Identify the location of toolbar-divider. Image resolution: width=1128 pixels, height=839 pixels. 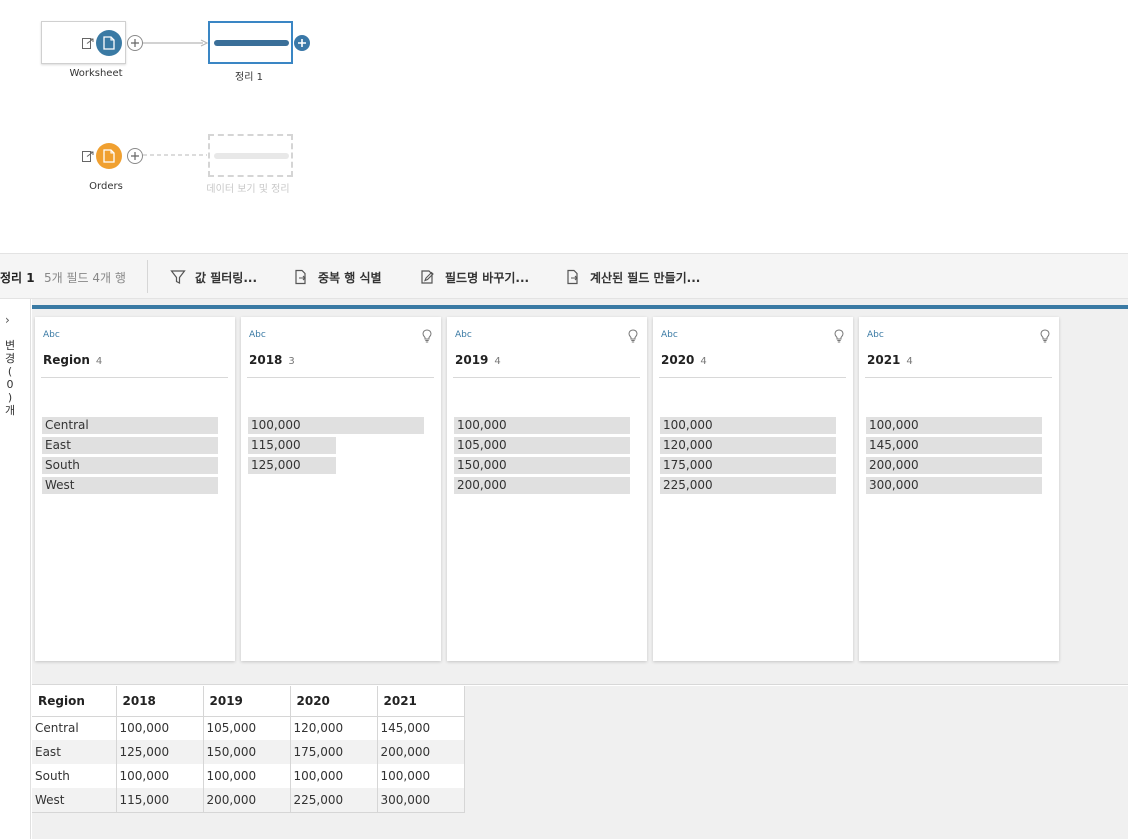
(147, 276).